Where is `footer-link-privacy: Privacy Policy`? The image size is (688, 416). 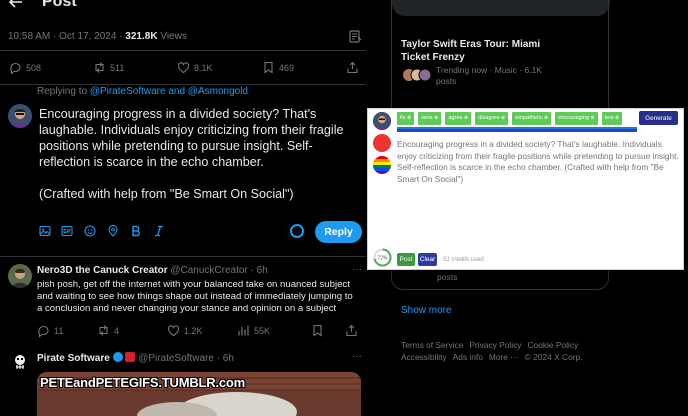
footer-link-privacy: Privacy Policy is located at coordinates (495, 345).